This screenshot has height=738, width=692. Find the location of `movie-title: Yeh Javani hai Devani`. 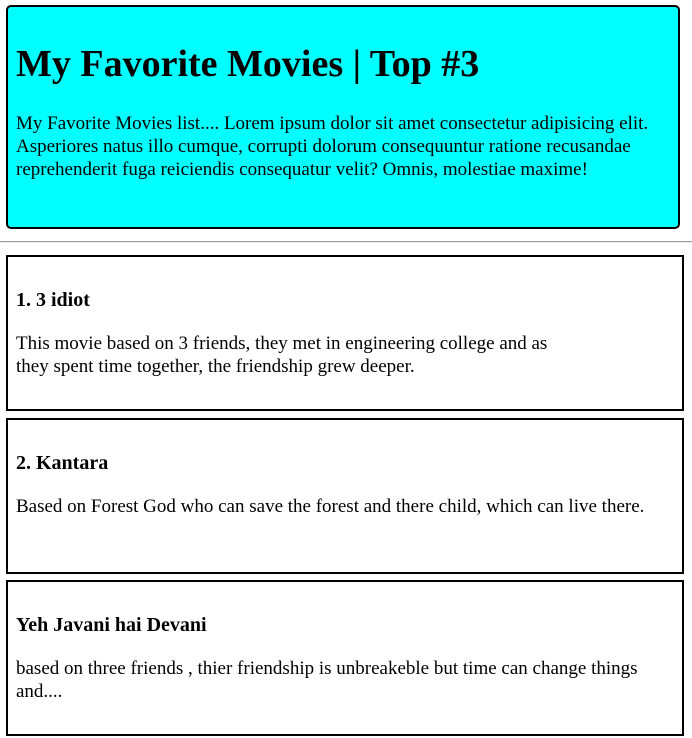

movie-title: Yeh Javani hai Devani is located at coordinates (111, 625).